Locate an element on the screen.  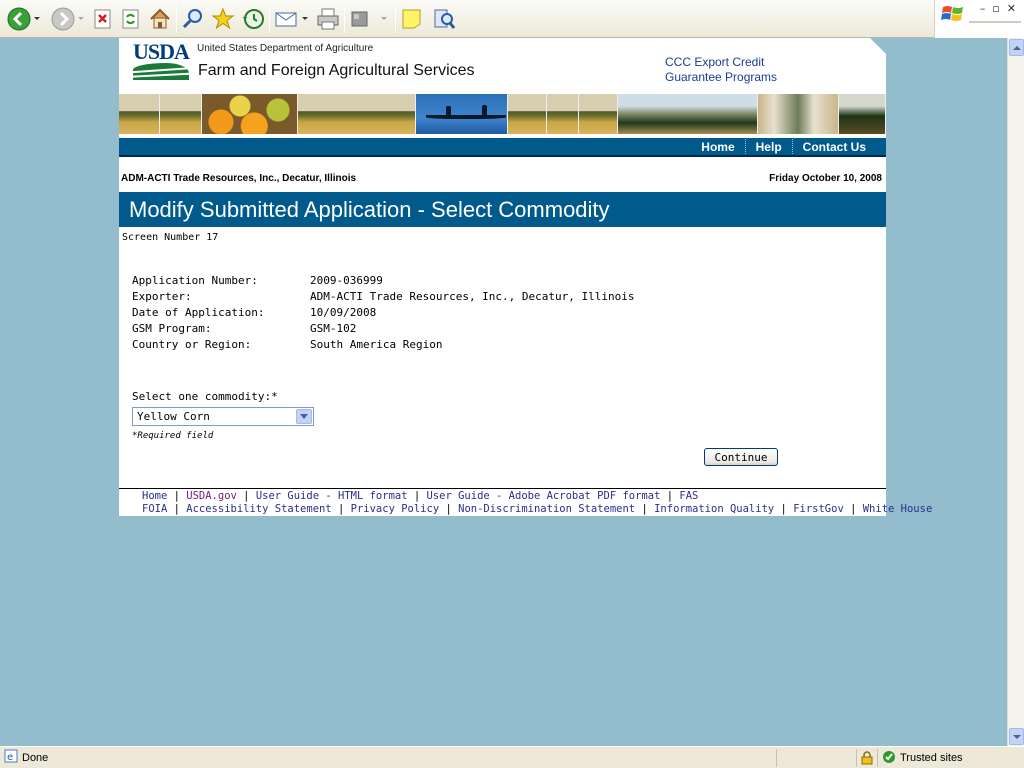
continue-button: Continue is located at coordinates (741, 457).